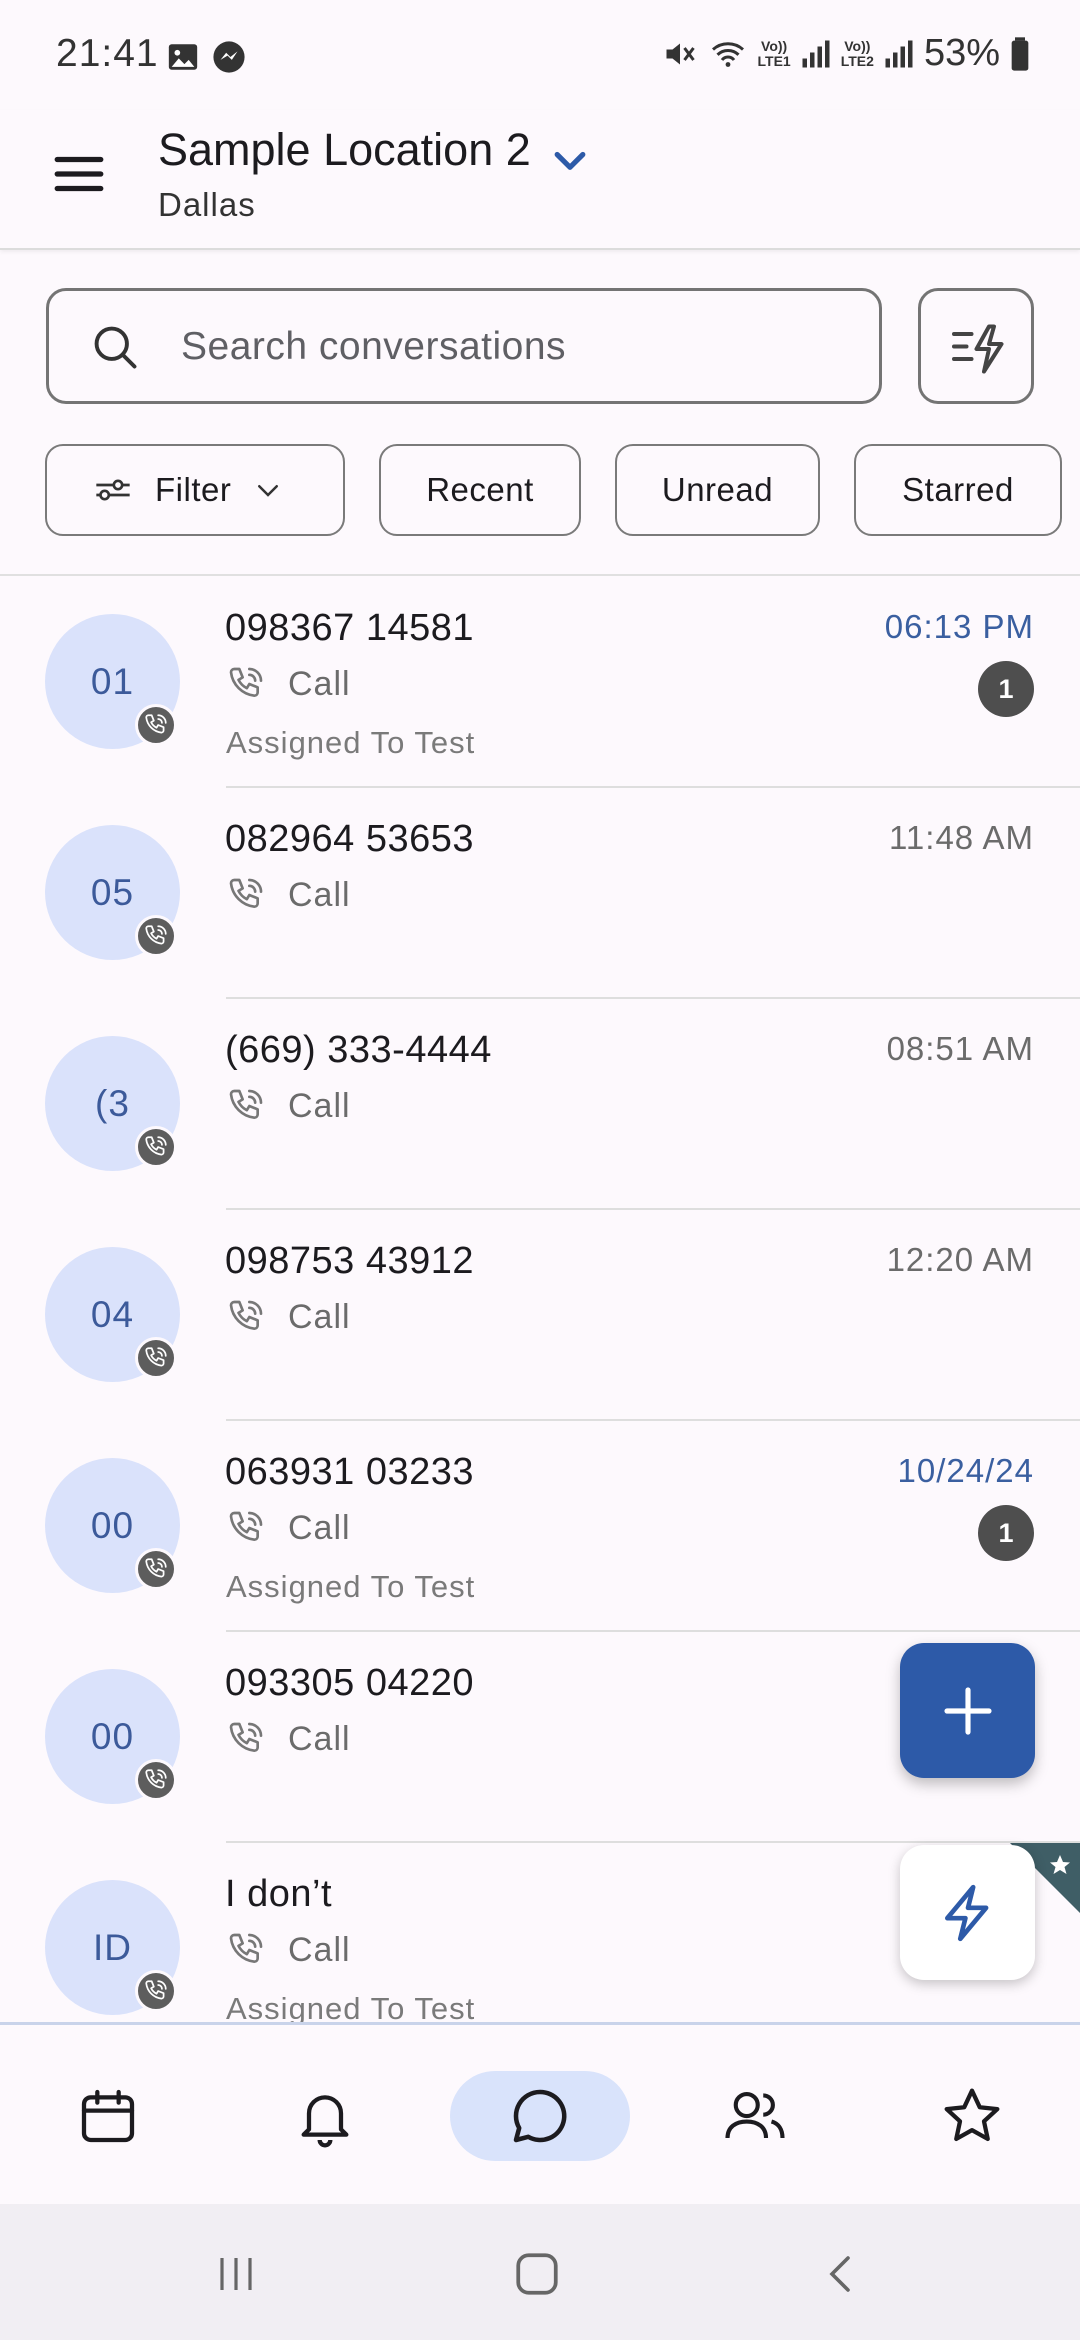 The height and width of the screenshot is (2340, 1080). I want to click on recent-apps-icon, so click(236, 2274).